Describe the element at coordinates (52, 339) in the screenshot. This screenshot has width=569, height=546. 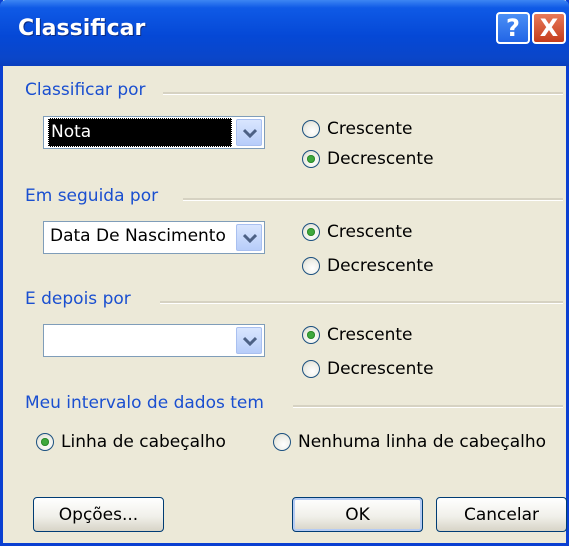
I see `then-by-2-value` at that location.